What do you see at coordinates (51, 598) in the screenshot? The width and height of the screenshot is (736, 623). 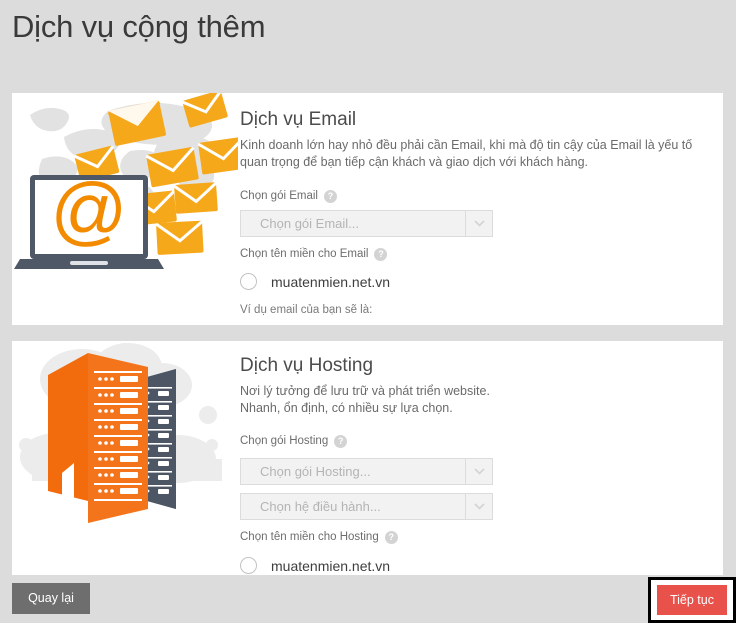 I see `back-button: Quay lại` at bounding box center [51, 598].